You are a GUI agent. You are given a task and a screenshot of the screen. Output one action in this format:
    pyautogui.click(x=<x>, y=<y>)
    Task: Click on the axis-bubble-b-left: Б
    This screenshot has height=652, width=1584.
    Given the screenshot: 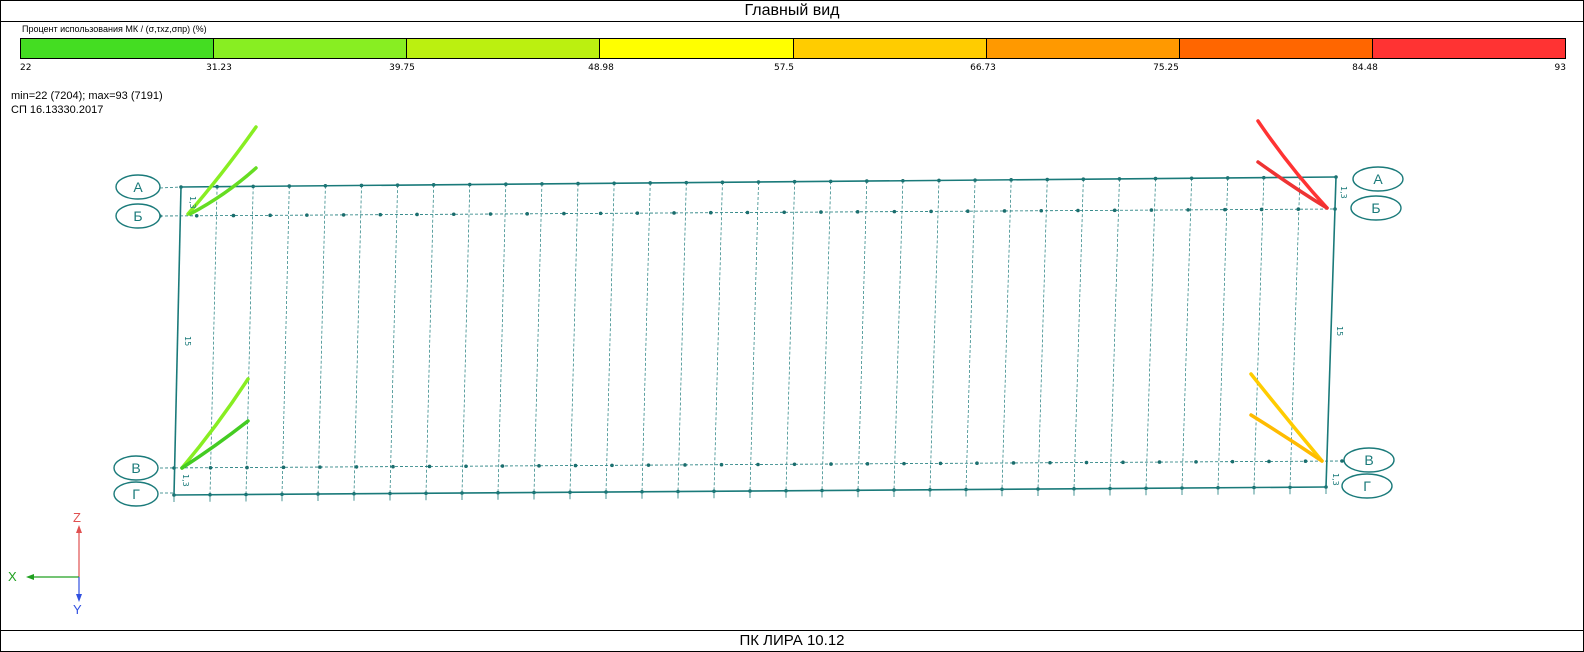 What is the action you would take?
    pyautogui.click(x=138, y=216)
    